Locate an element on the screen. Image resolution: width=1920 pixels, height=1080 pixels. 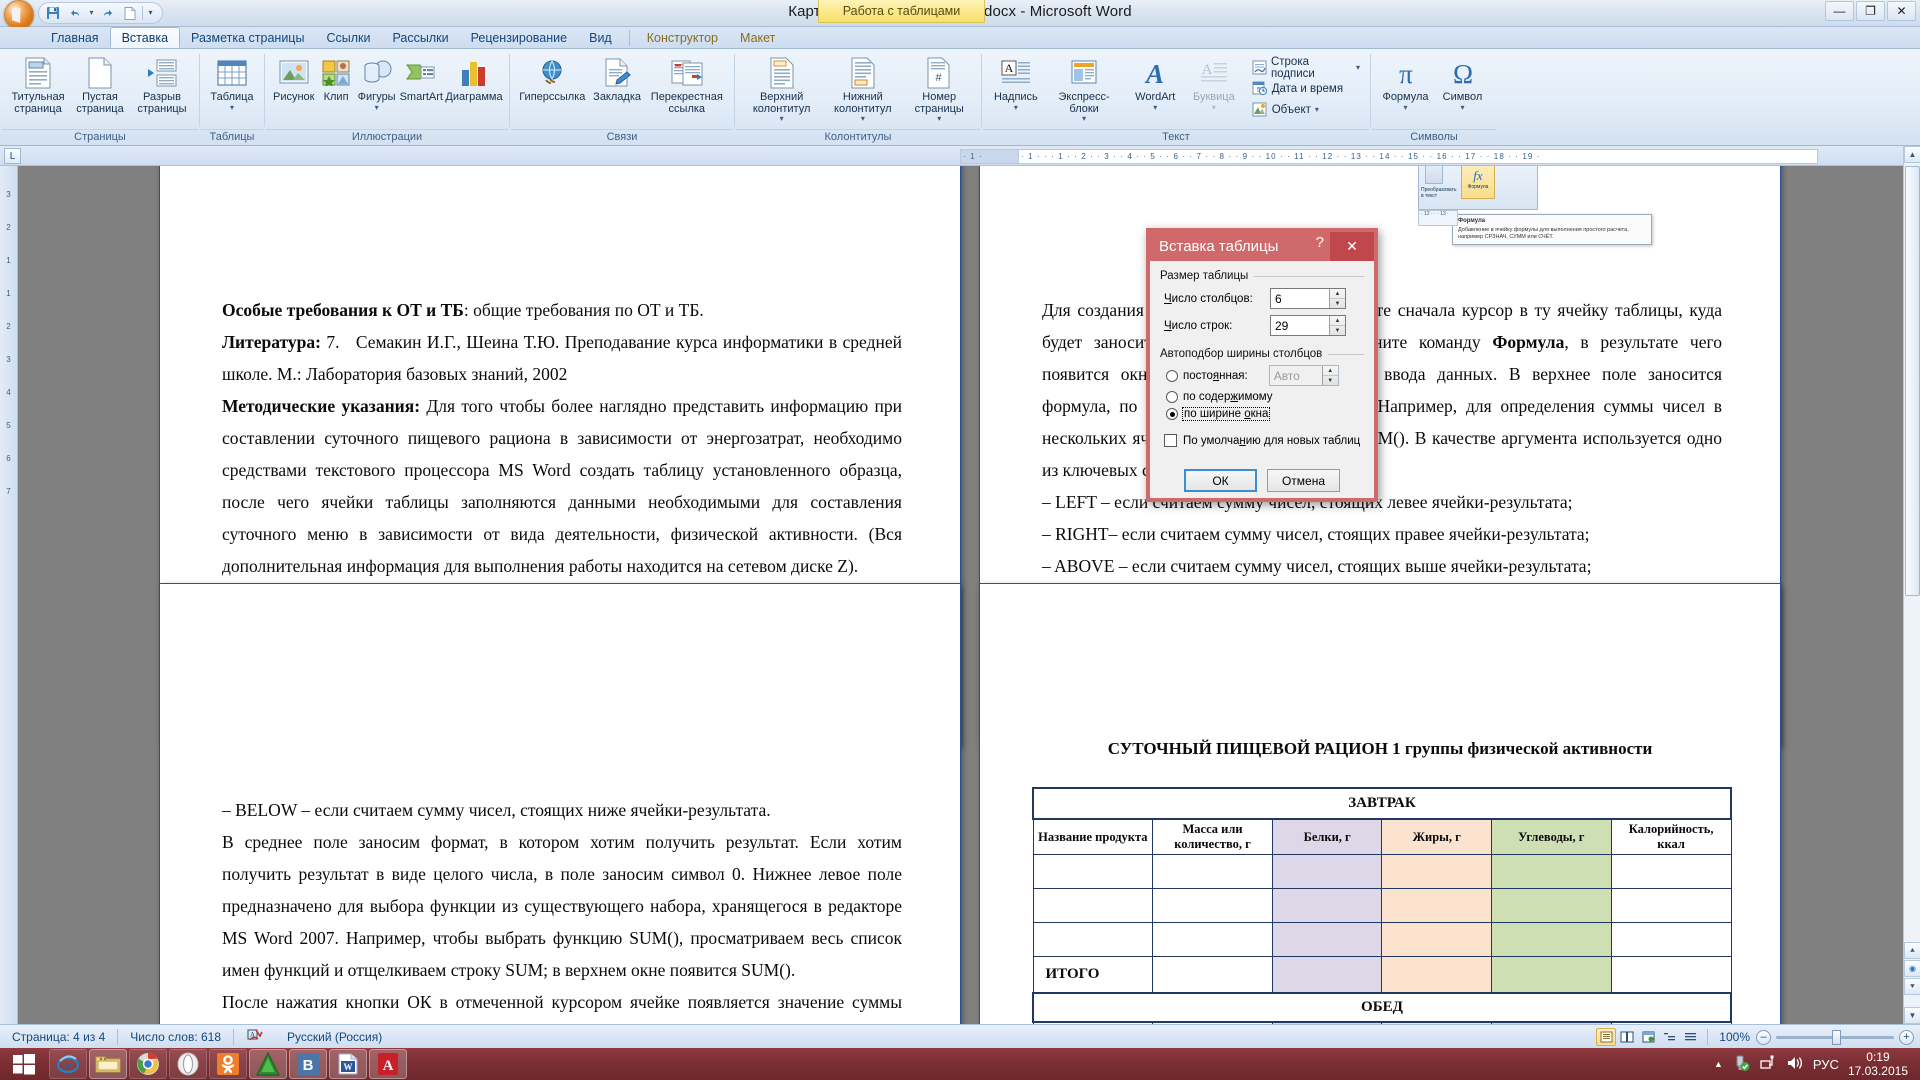
explorer-taskbar-icon is located at coordinates (108, 1064).